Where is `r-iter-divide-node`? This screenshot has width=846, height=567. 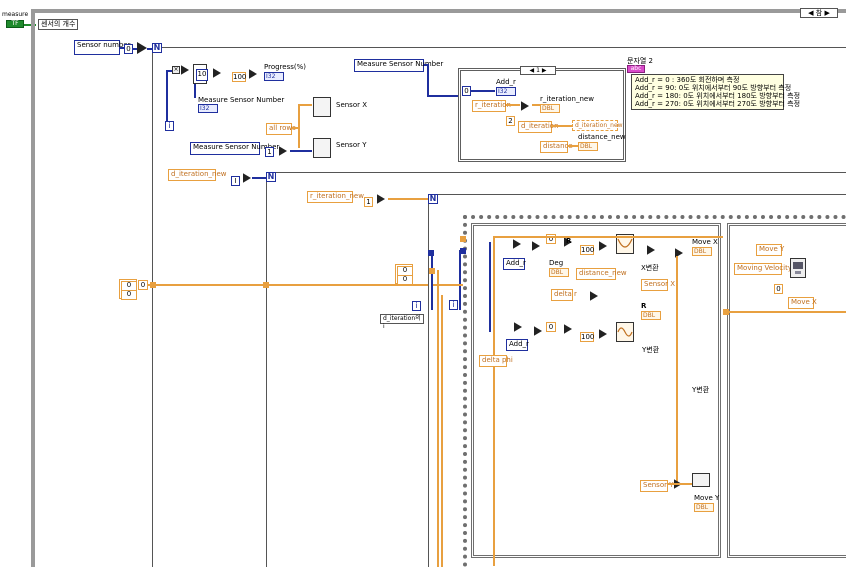
r-iter-divide-node is located at coordinates (525, 106).